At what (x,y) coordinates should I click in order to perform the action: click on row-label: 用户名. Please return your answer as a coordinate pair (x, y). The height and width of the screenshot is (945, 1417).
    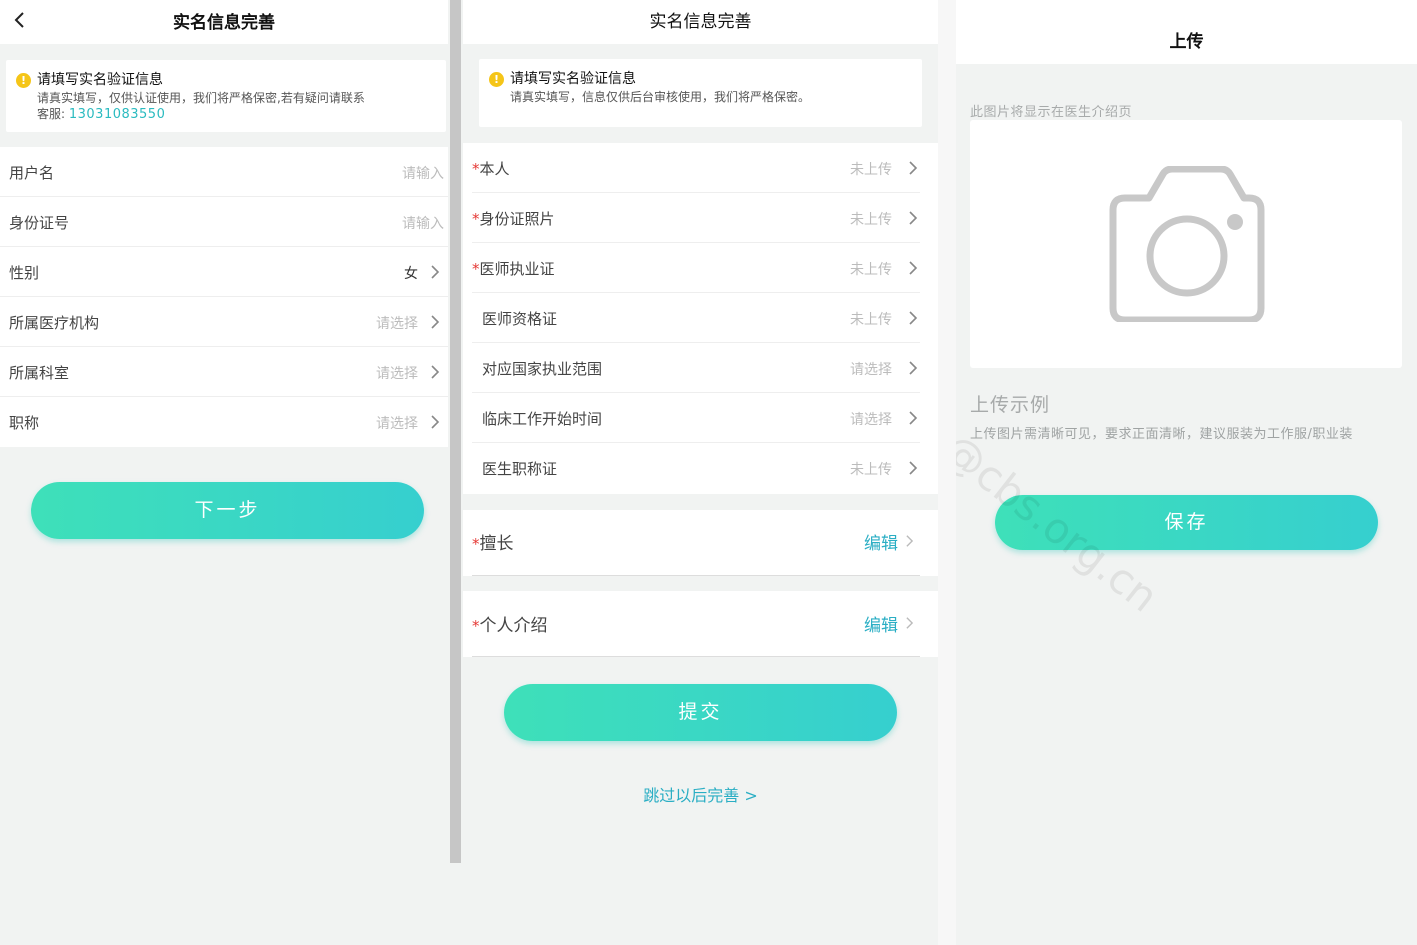
    Looking at the image, I should click on (32, 173).